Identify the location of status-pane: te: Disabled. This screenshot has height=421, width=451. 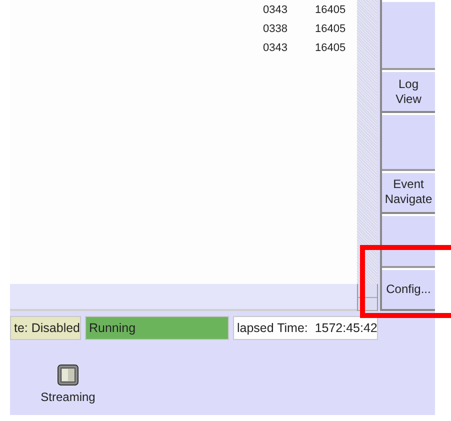
(45, 328).